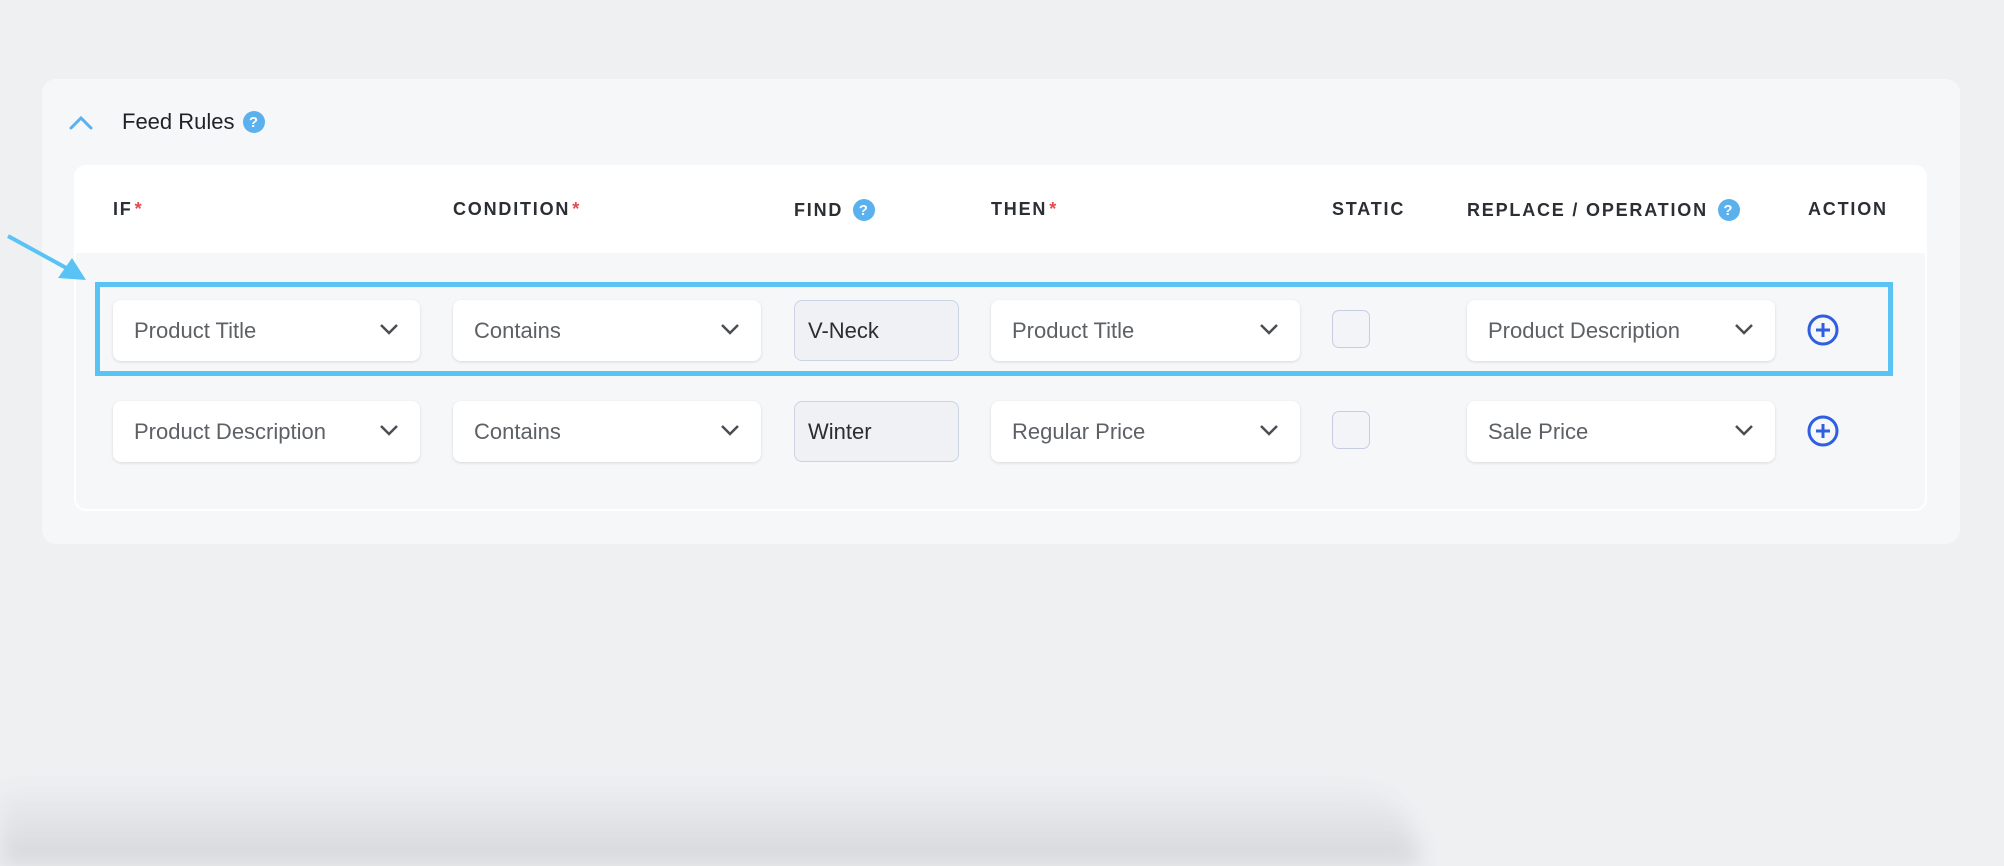 The height and width of the screenshot is (866, 2004). Describe the element at coordinates (1351, 430) in the screenshot. I see `static-checkbox` at that location.